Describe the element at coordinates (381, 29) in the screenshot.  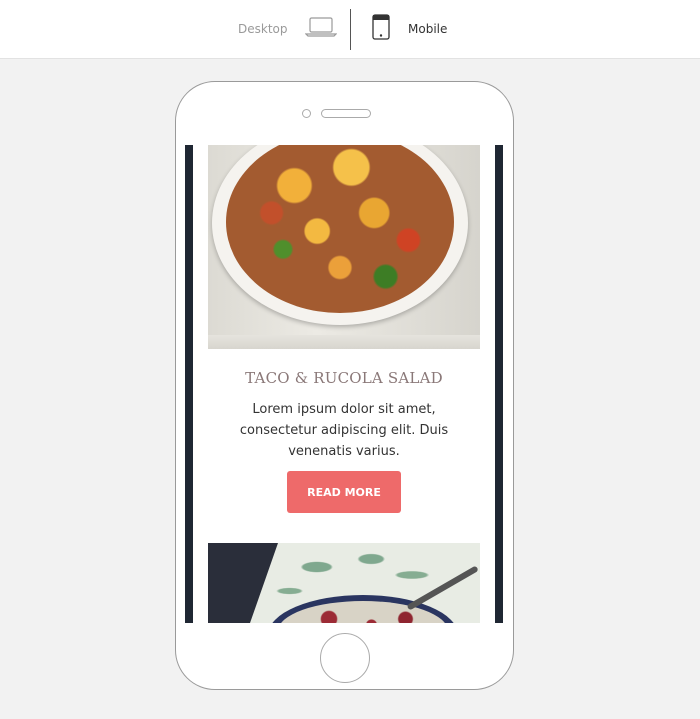
I see `mobile-phone-icon` at that location.